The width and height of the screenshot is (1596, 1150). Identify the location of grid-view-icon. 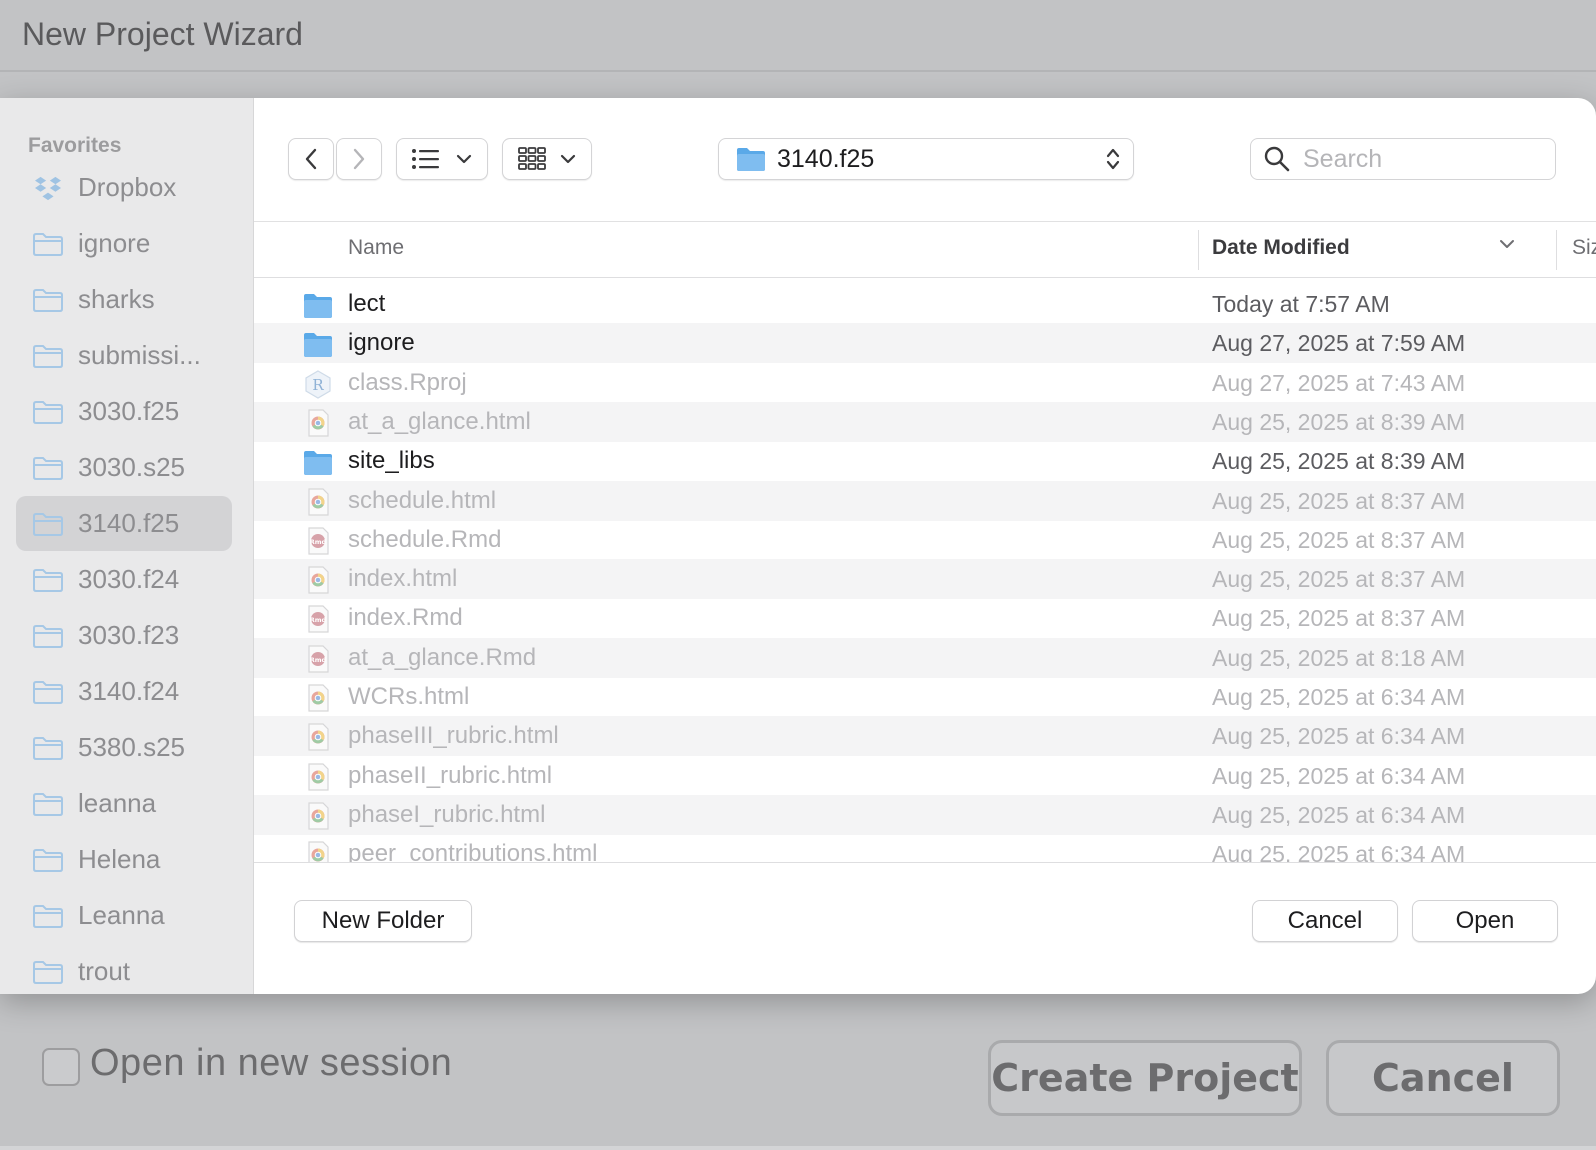
(532, 158).